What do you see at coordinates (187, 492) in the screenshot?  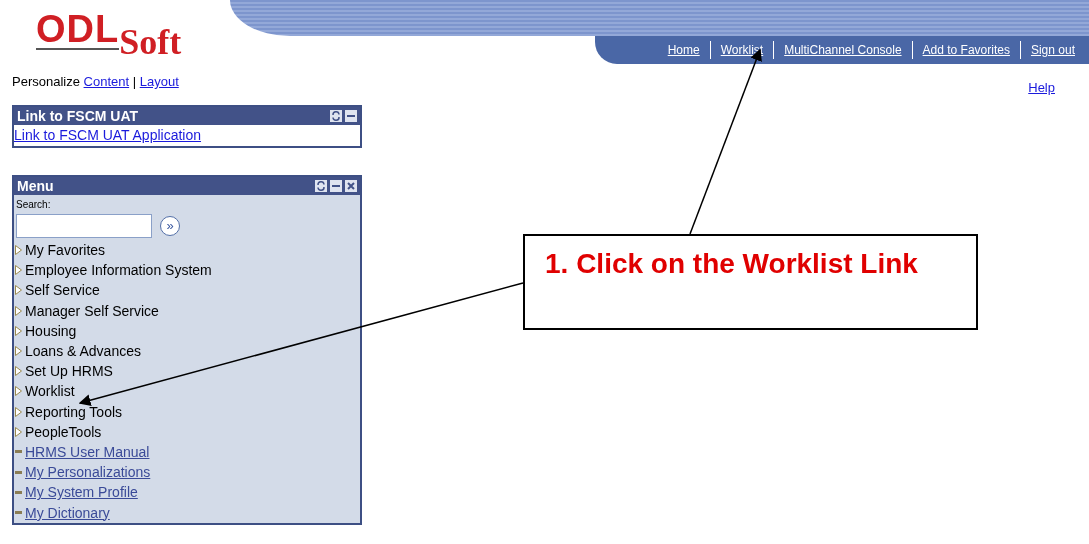 I see `menu-link: My System Profile` at bounding box center [187, 492].